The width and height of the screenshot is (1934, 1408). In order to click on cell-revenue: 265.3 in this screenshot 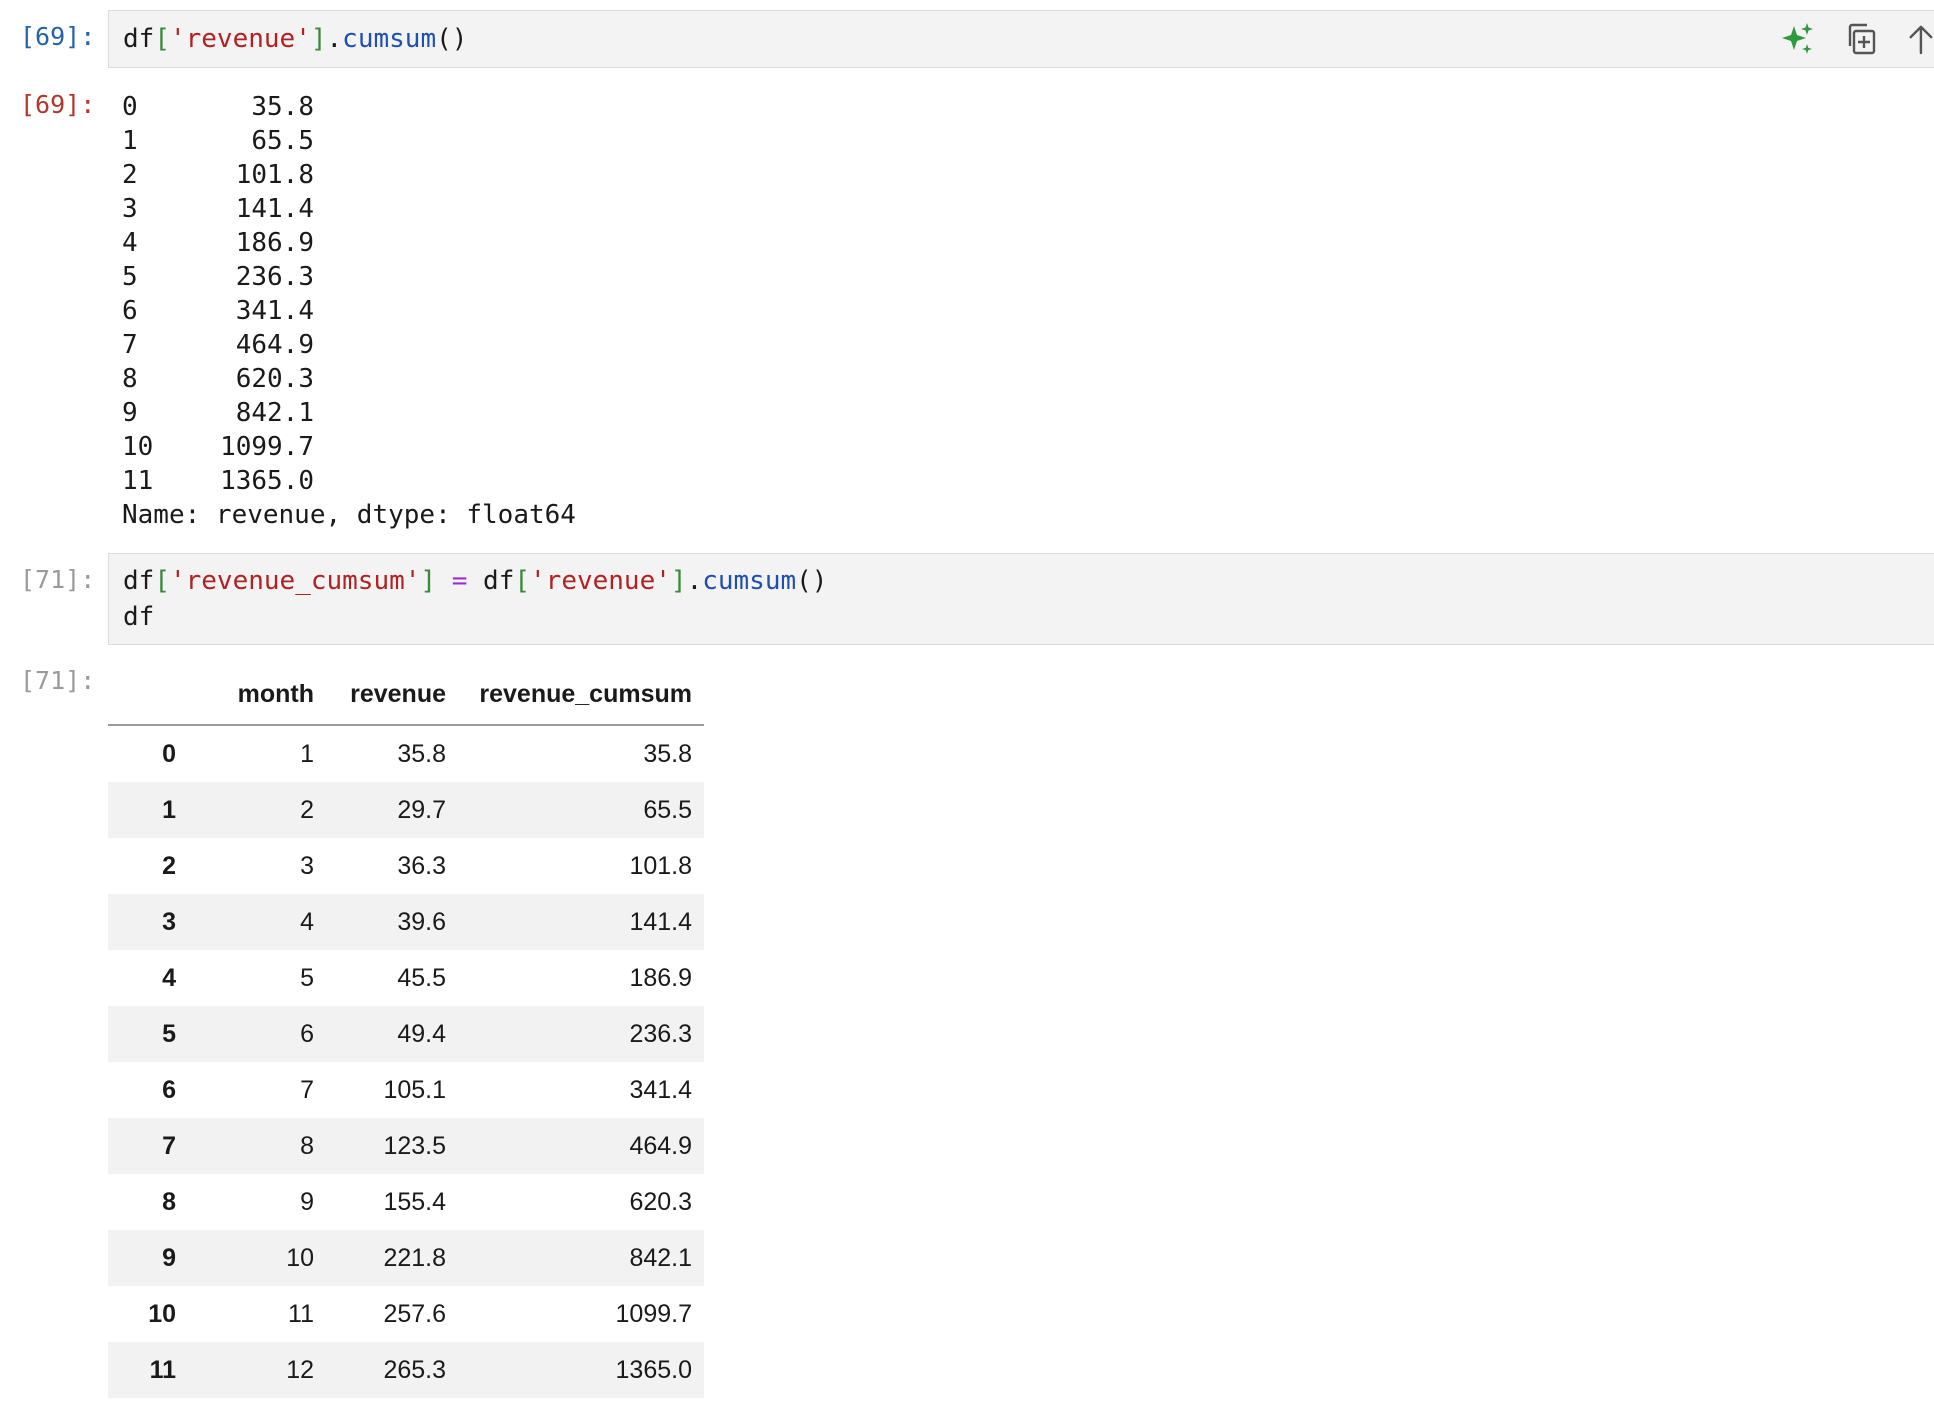, I will do `click(414, 1369)`.